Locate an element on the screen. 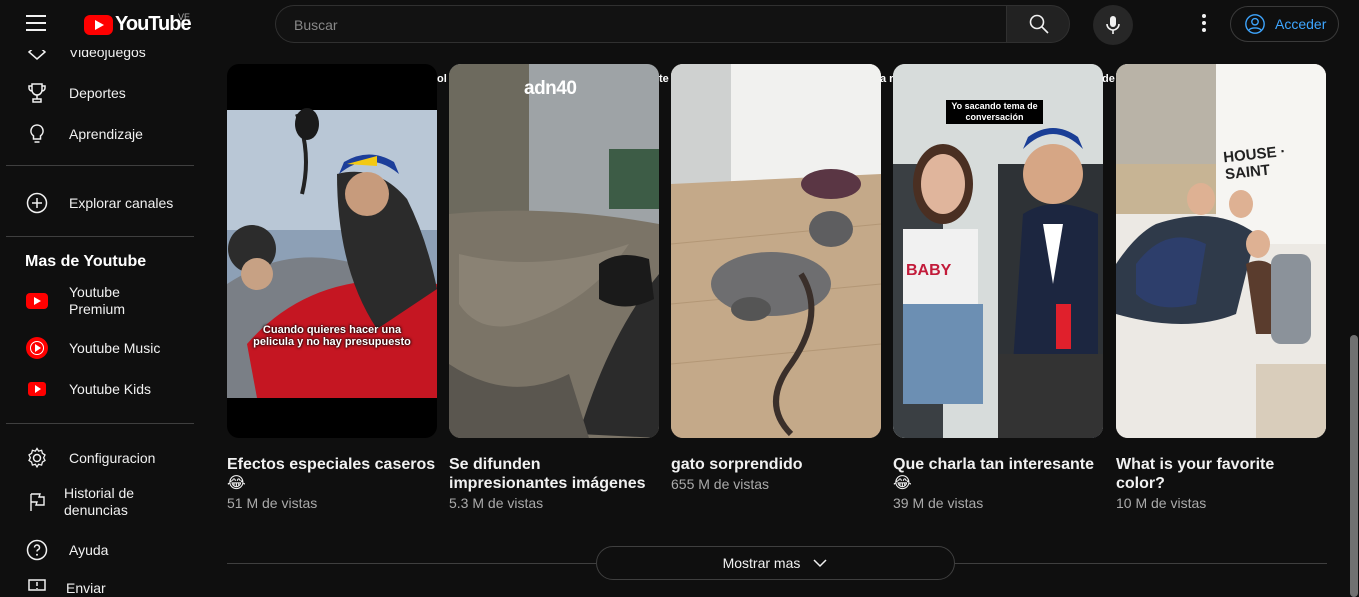  adjacent-overlay-text: ol is located at coordinates (442, 79).